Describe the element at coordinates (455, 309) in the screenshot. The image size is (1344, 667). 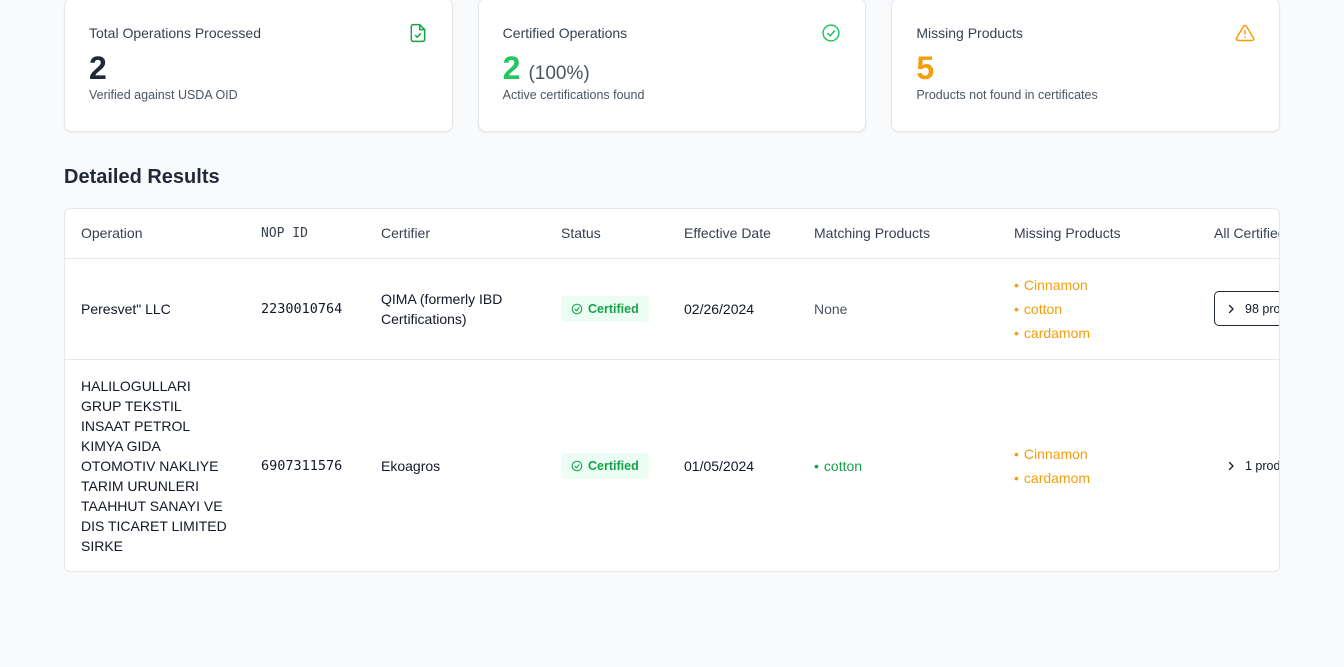
I see `certifier: QIMA (formerly IBD Certifications)` at that location.